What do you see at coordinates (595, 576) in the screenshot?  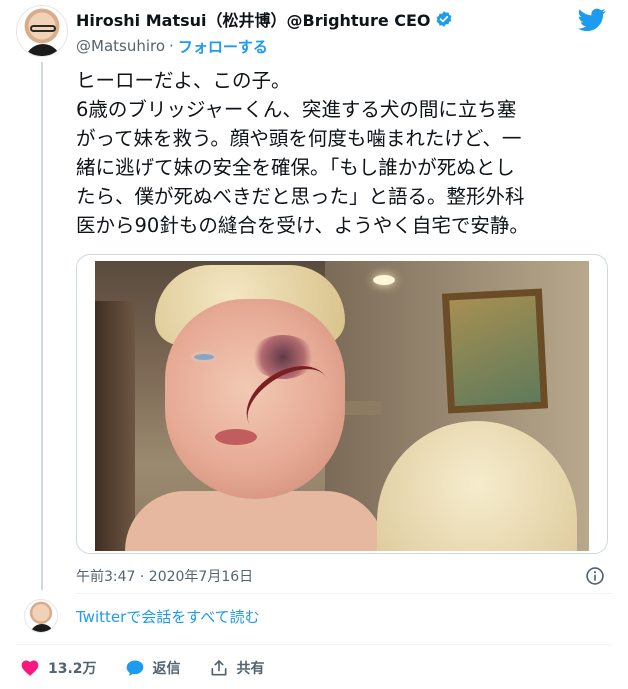 I see `info-icon` at bounding box center [595, 576].